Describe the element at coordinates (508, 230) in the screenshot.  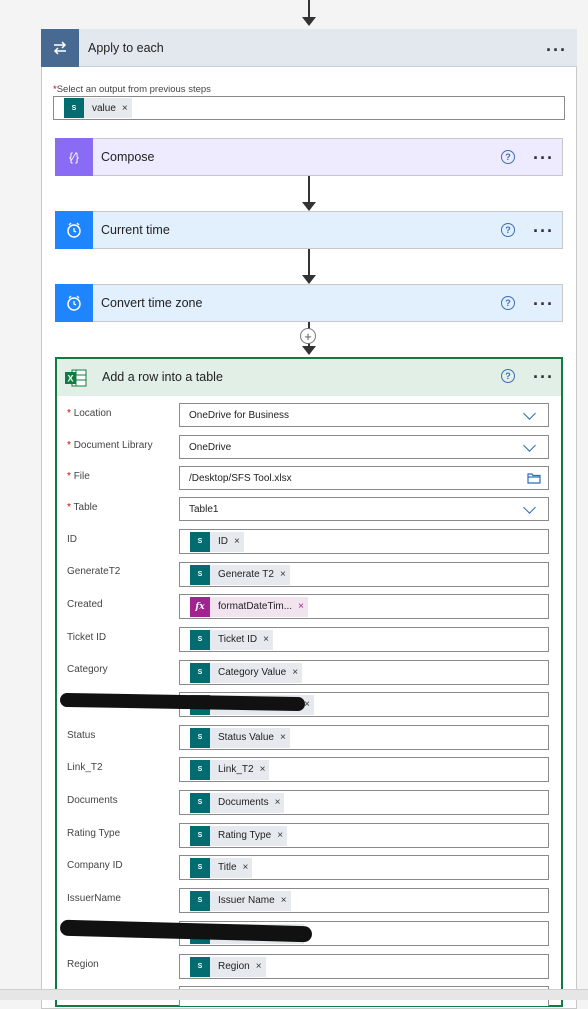
I see `current-time-help-icon: ?` at that location.